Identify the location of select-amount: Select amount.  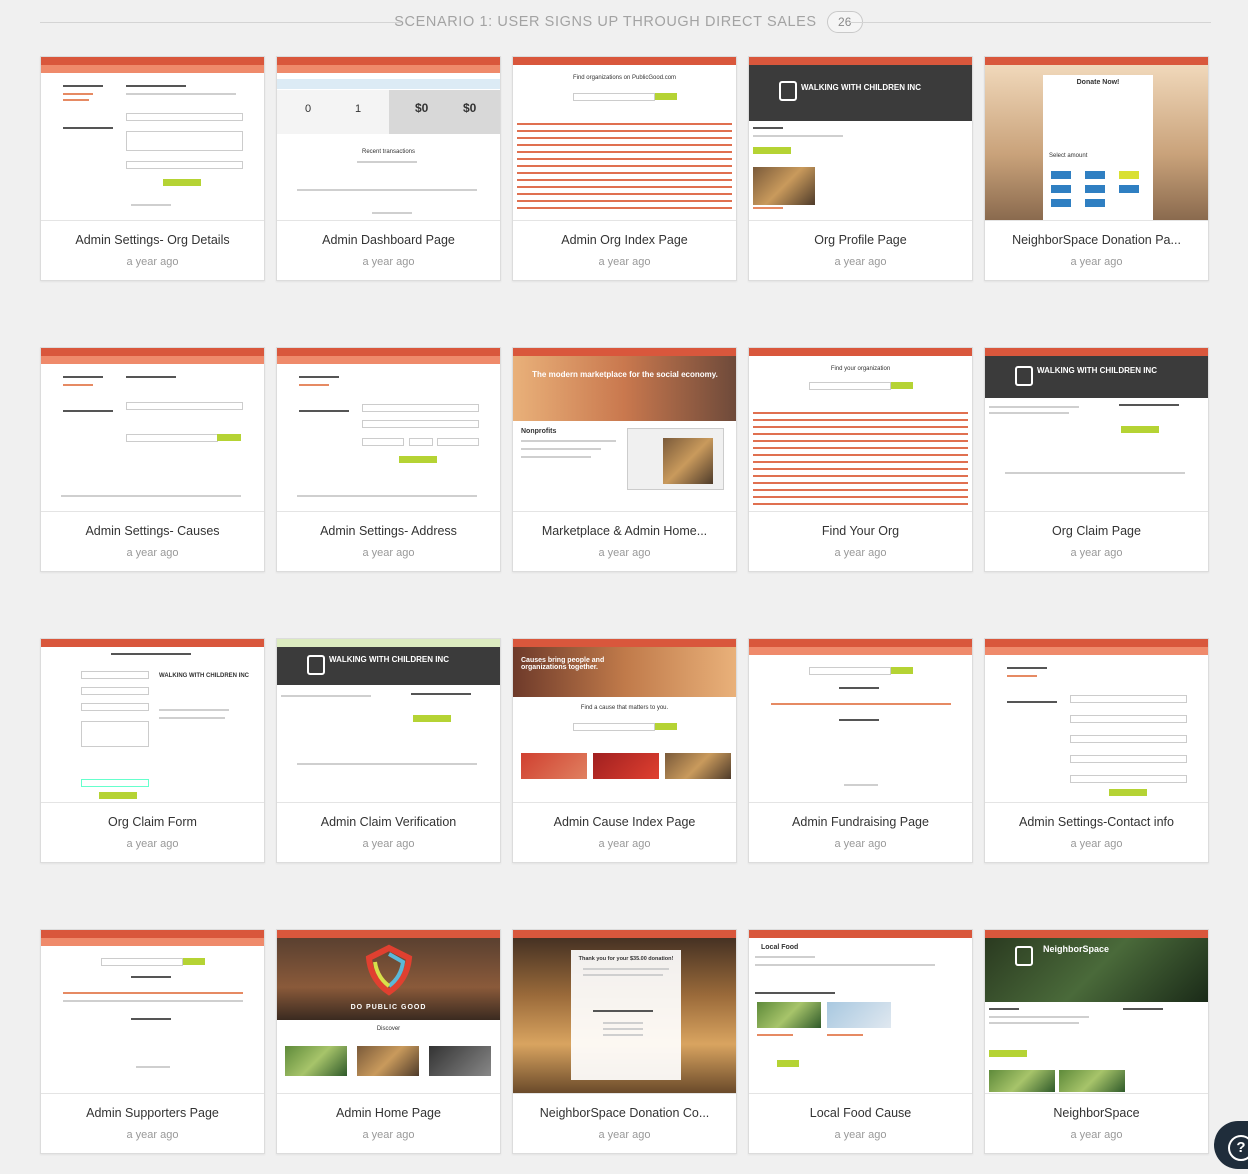
(1068, 156).